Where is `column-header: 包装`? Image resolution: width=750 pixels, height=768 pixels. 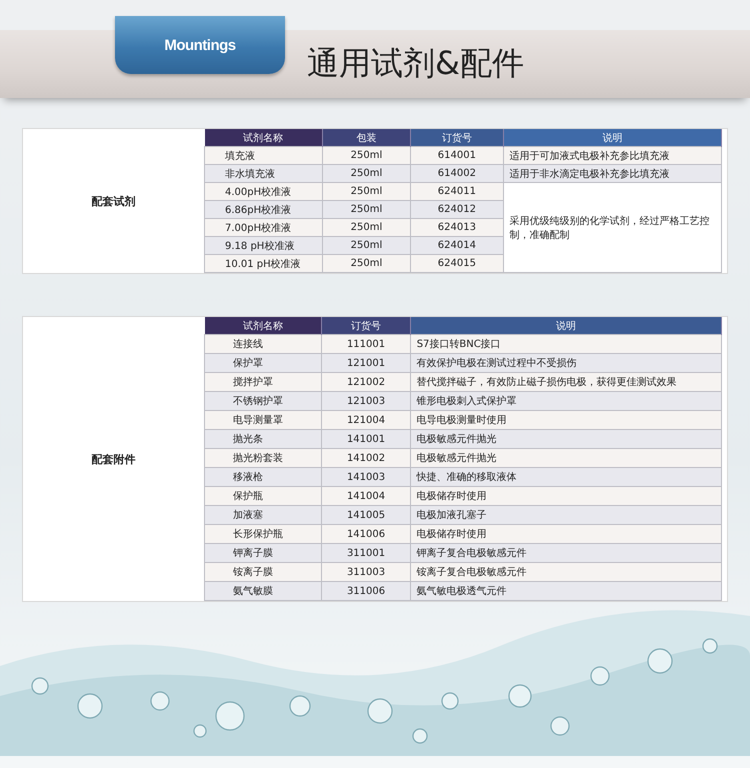 column-header: 包装 is located at coordinates (366, 137).